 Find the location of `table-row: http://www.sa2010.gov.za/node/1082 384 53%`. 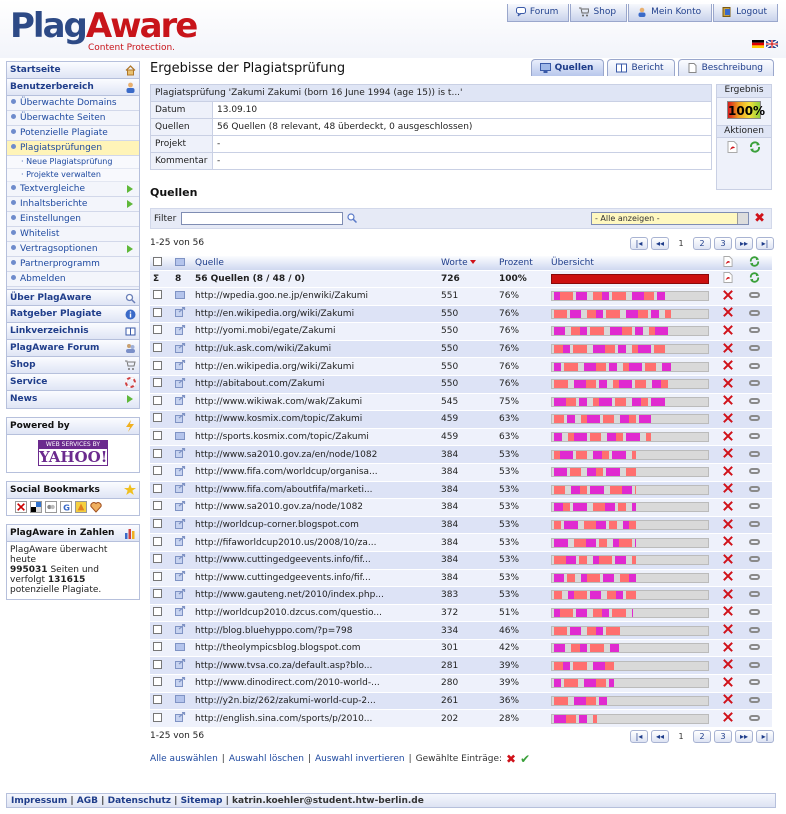

table-row: http://www.sa2010.gov.za/node/1082 384 53% is located at coordinates (461, 507).